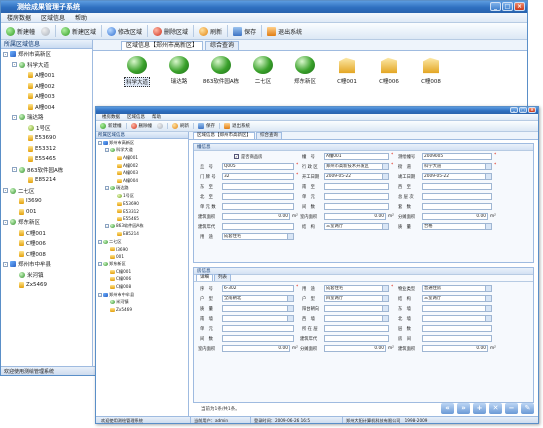  What do you see at coordinates (142, 227) in the screenshot?
I see `tree-node: - 863软件园A栋` at bounding box center [142, 227].